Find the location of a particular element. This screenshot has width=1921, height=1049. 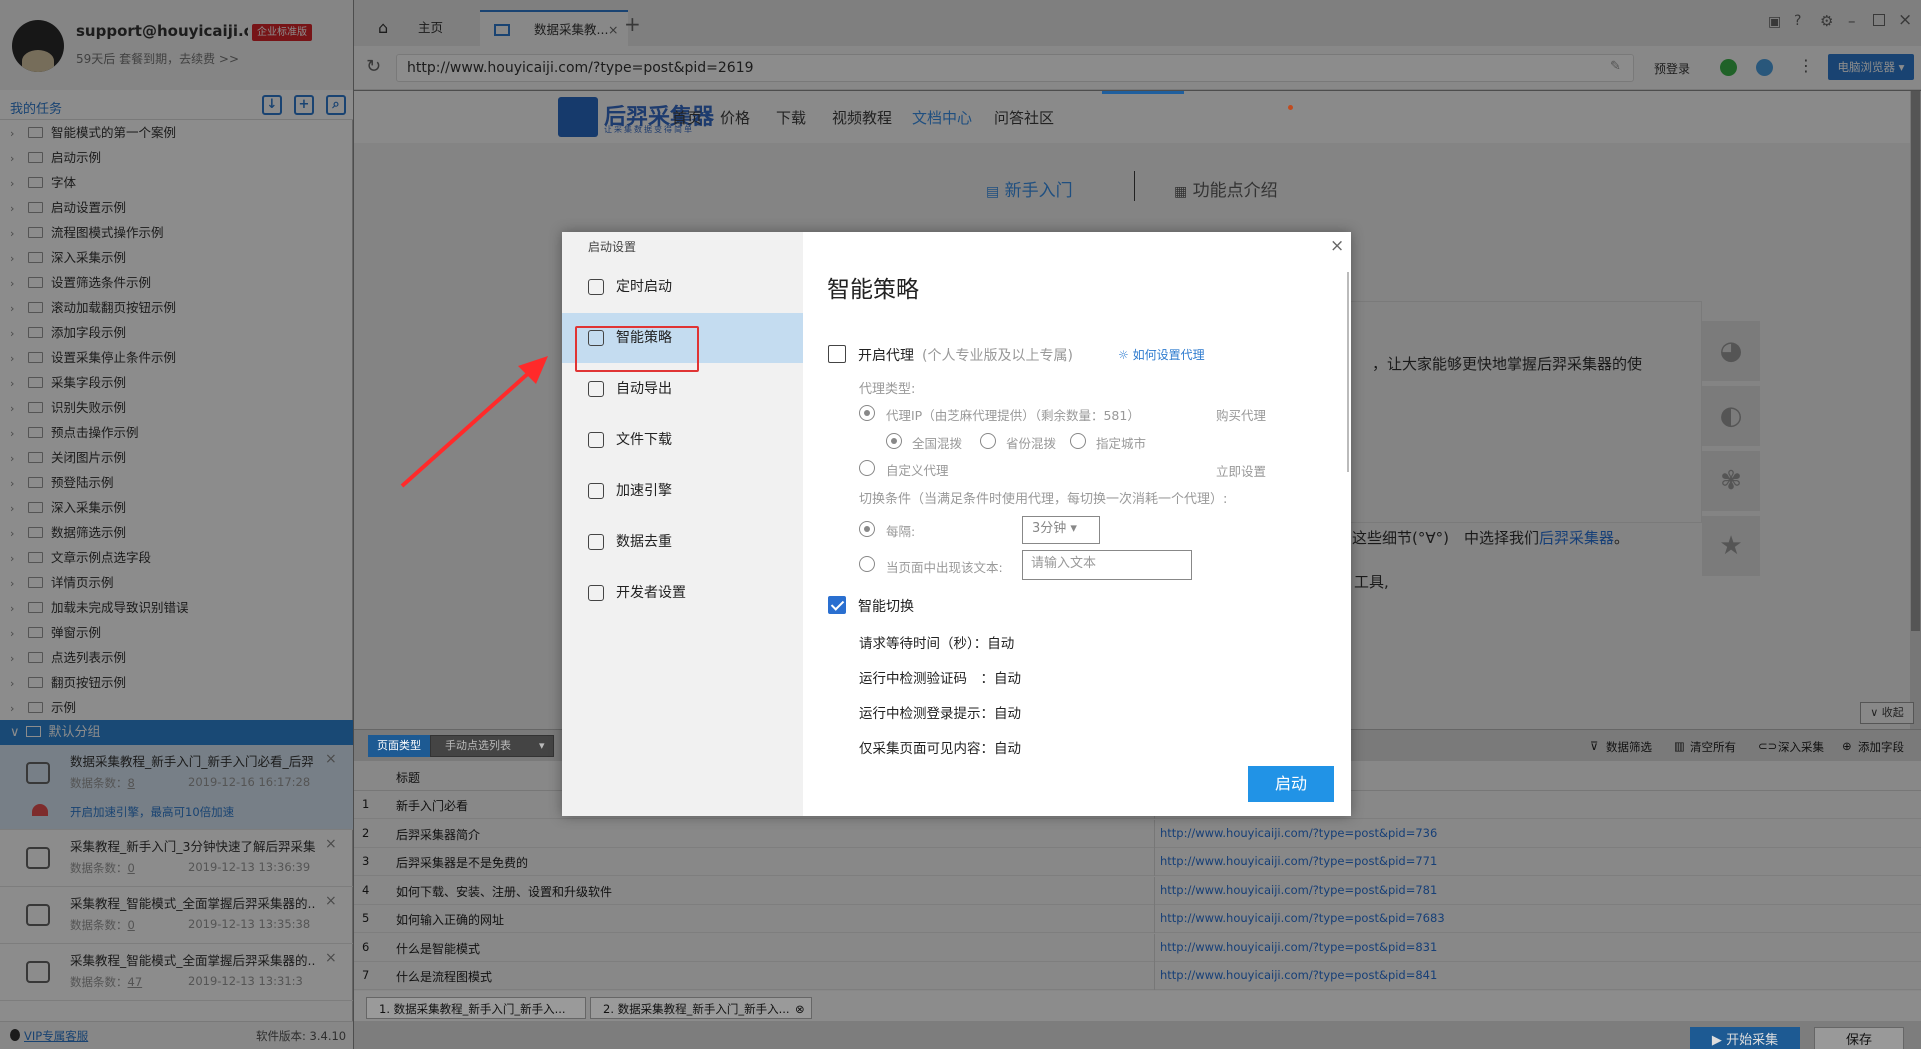

proxy-note: (个人专业版及以上专属) is located at coordinates (997, 356).